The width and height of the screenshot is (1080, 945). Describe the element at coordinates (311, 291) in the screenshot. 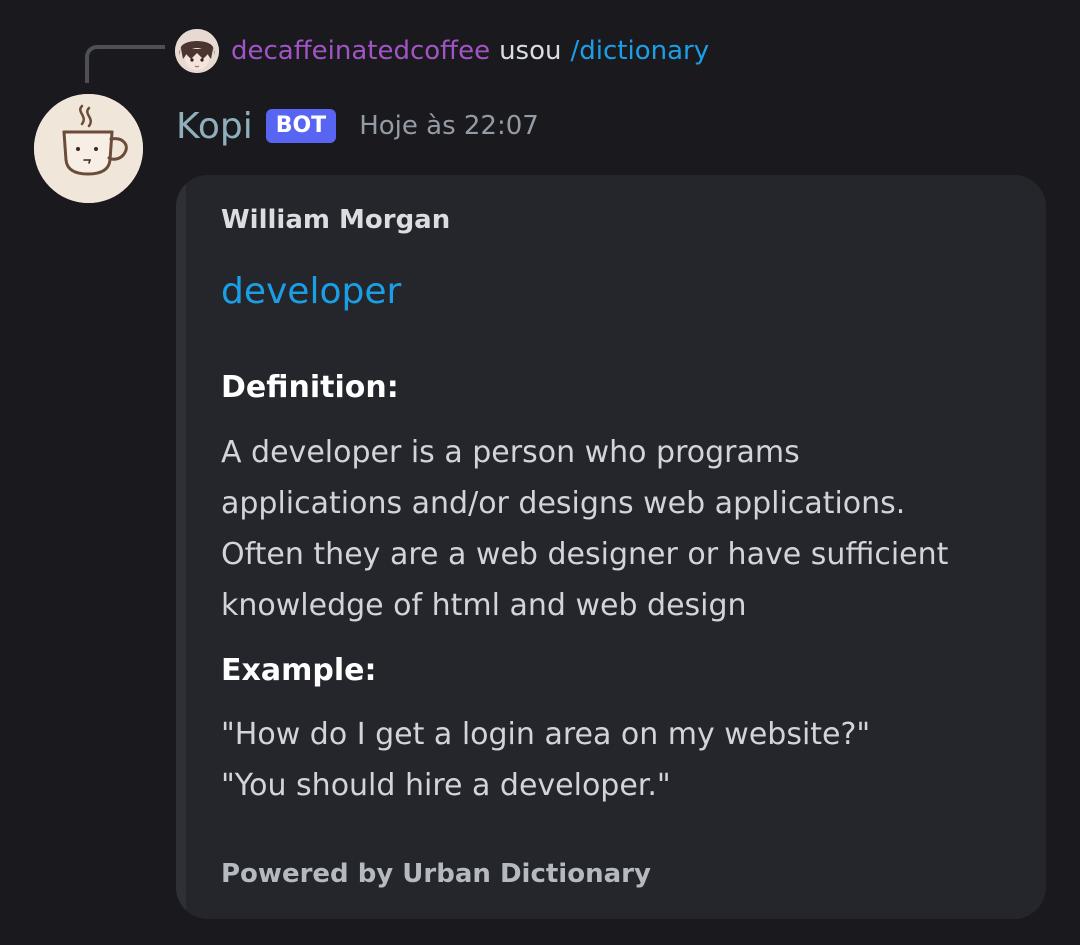

I see `embed-title-link: developer` at that location.